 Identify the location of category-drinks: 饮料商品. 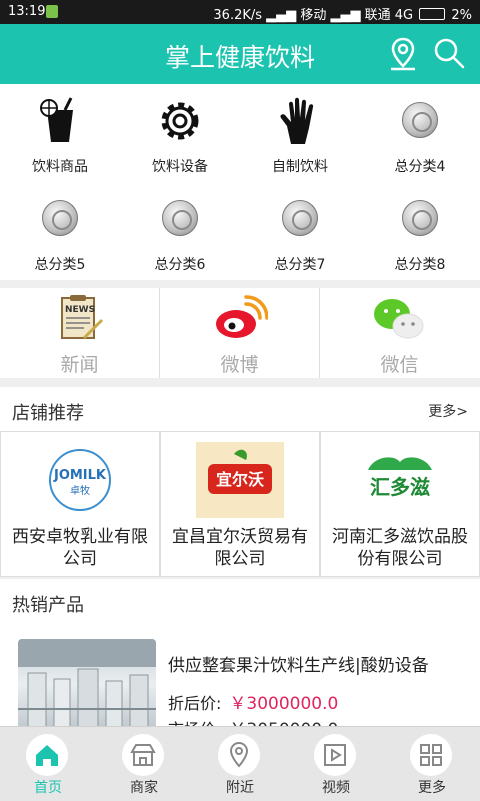
(60, 133).